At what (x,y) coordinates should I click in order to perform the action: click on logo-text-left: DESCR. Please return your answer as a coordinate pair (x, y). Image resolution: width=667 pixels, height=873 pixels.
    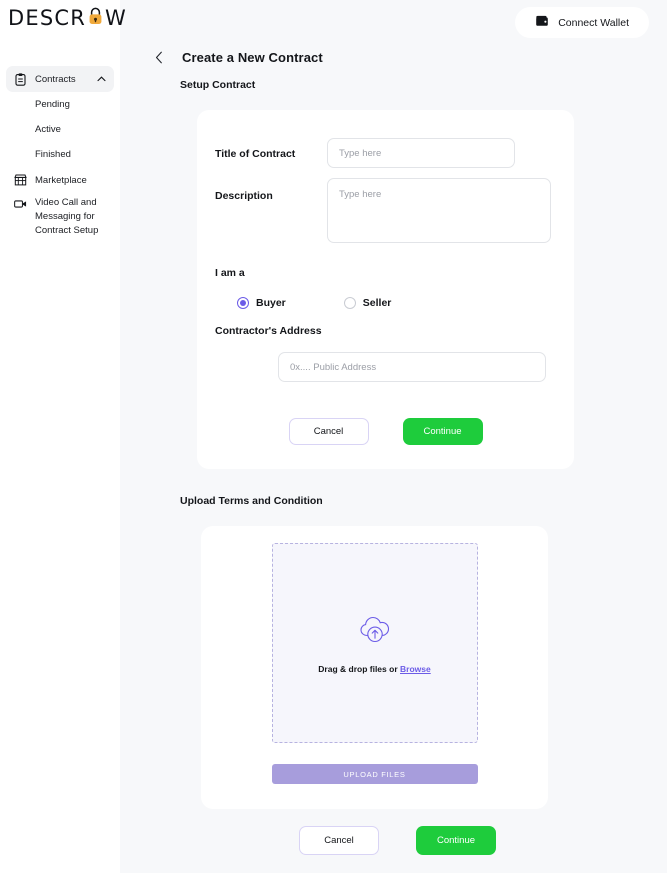
    Looking at the image, I should click on (47, 17).